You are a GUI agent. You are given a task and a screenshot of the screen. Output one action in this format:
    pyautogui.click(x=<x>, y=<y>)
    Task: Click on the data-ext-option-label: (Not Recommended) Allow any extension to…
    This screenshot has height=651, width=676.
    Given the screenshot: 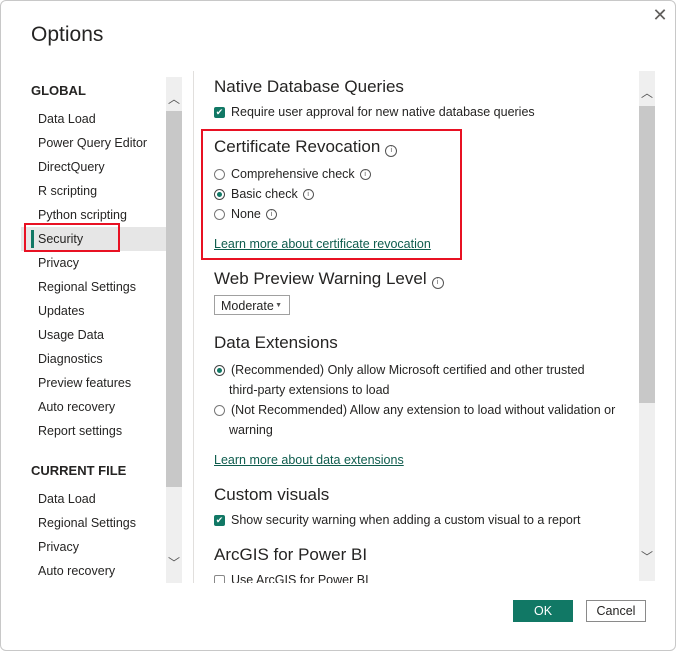 What is the action you would take?
    pyautogui.click(x=423, y=410)
    